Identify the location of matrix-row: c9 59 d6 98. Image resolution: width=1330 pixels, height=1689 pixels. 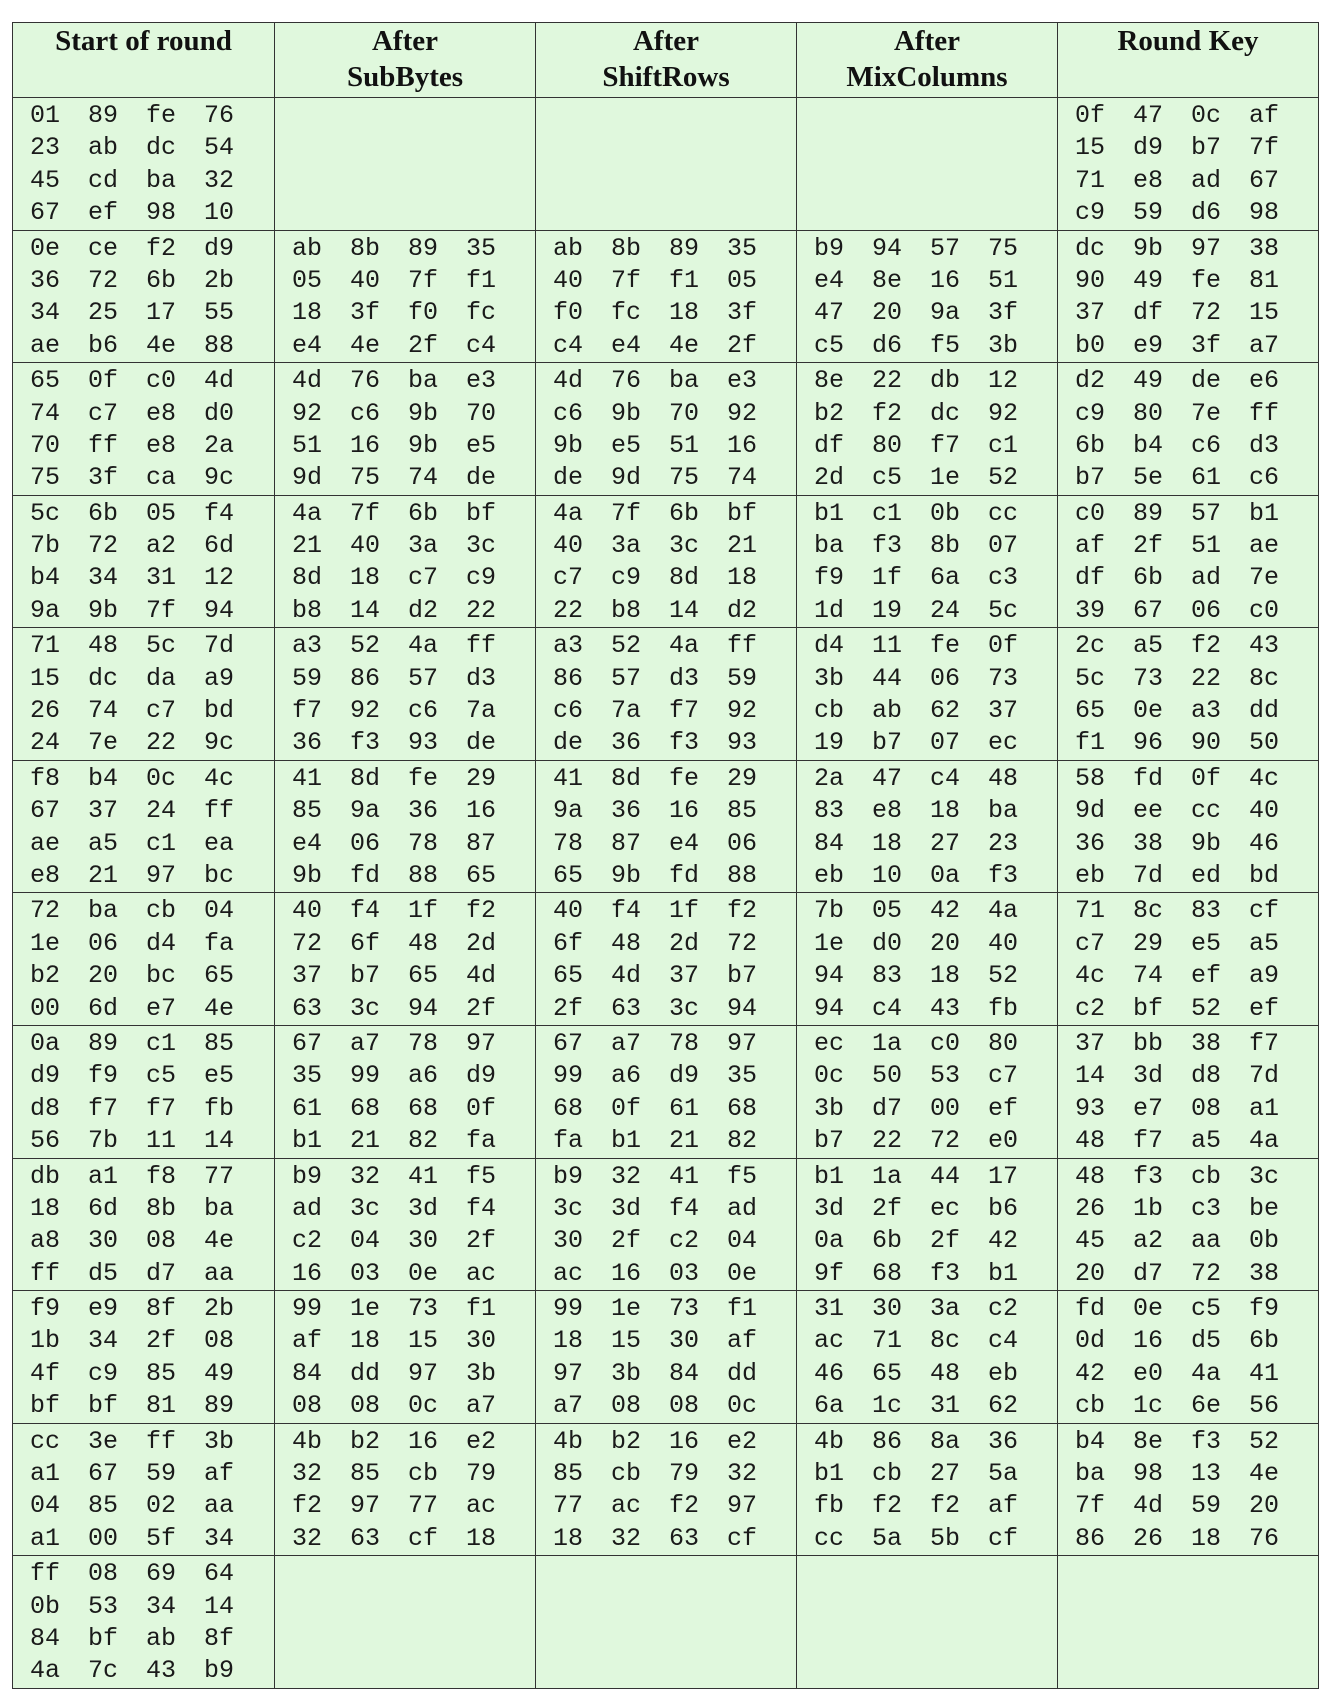
(1196, 213).